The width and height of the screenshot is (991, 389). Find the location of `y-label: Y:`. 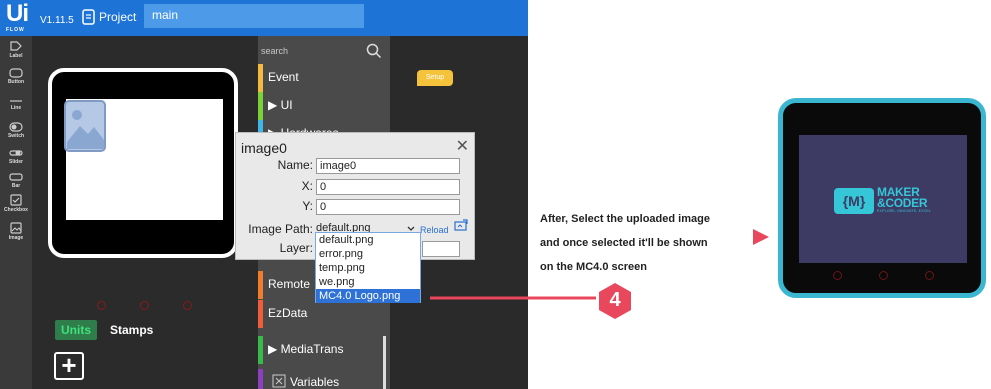

y-label: Y: is located at coordinates (307, 206).